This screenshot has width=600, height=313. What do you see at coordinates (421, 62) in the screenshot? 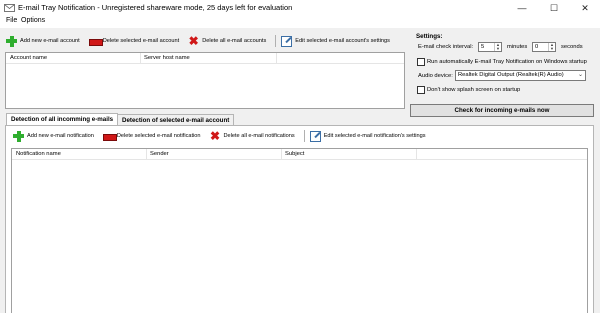
I see `run-startup-checkbox` at bounding box center [421, 62].